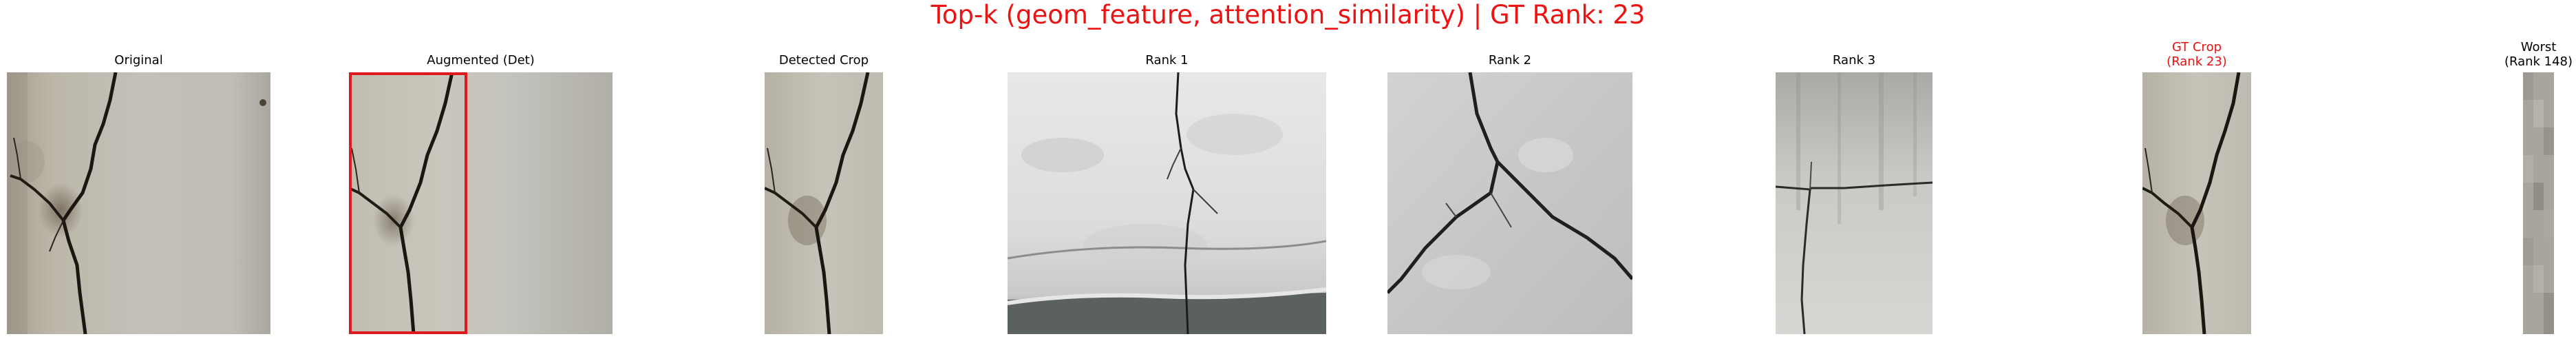  I want to click on rank-3-image, so click(1854, 203).